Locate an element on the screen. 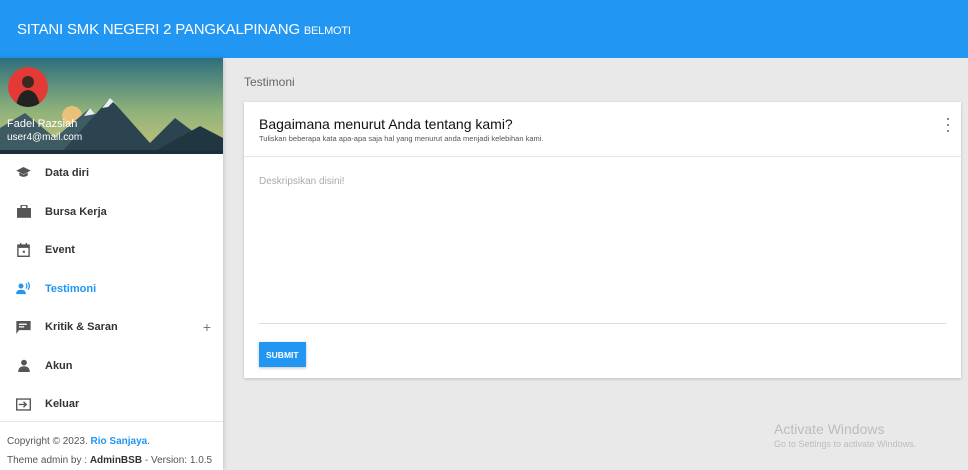 The image size is (968, 470). logout-icon is located at coordinates (23, 404).